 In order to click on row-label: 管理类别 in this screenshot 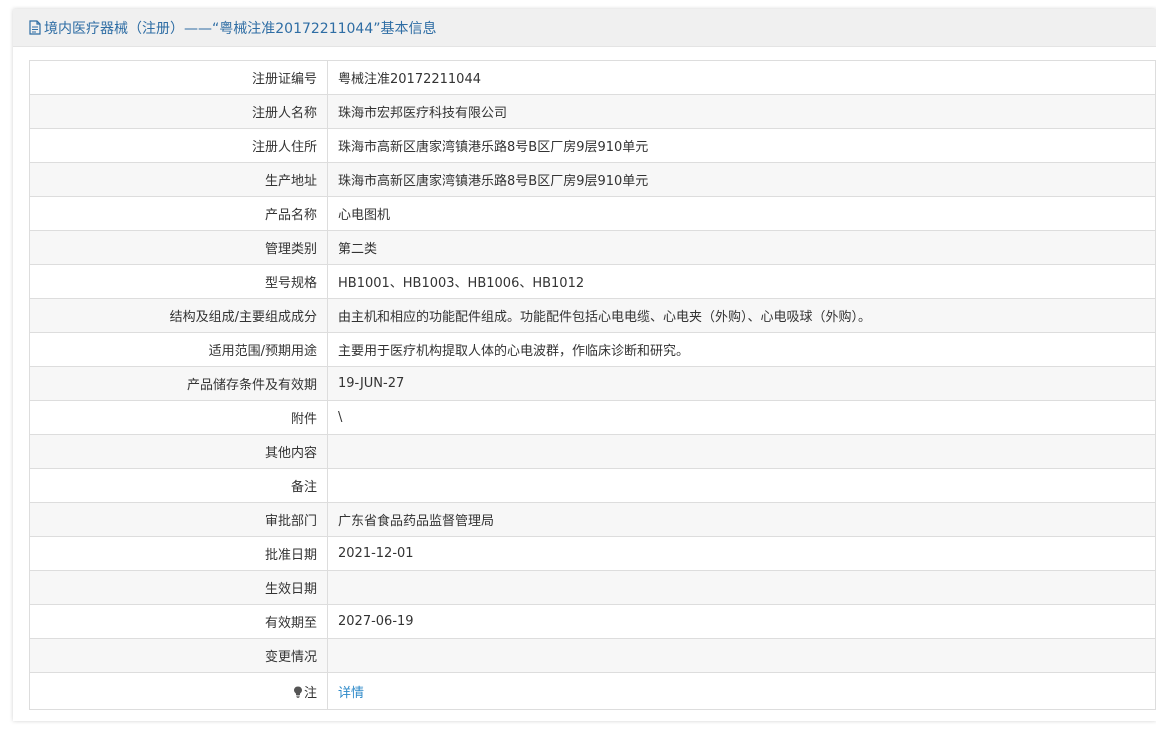, I will do `click(178, 247)`.